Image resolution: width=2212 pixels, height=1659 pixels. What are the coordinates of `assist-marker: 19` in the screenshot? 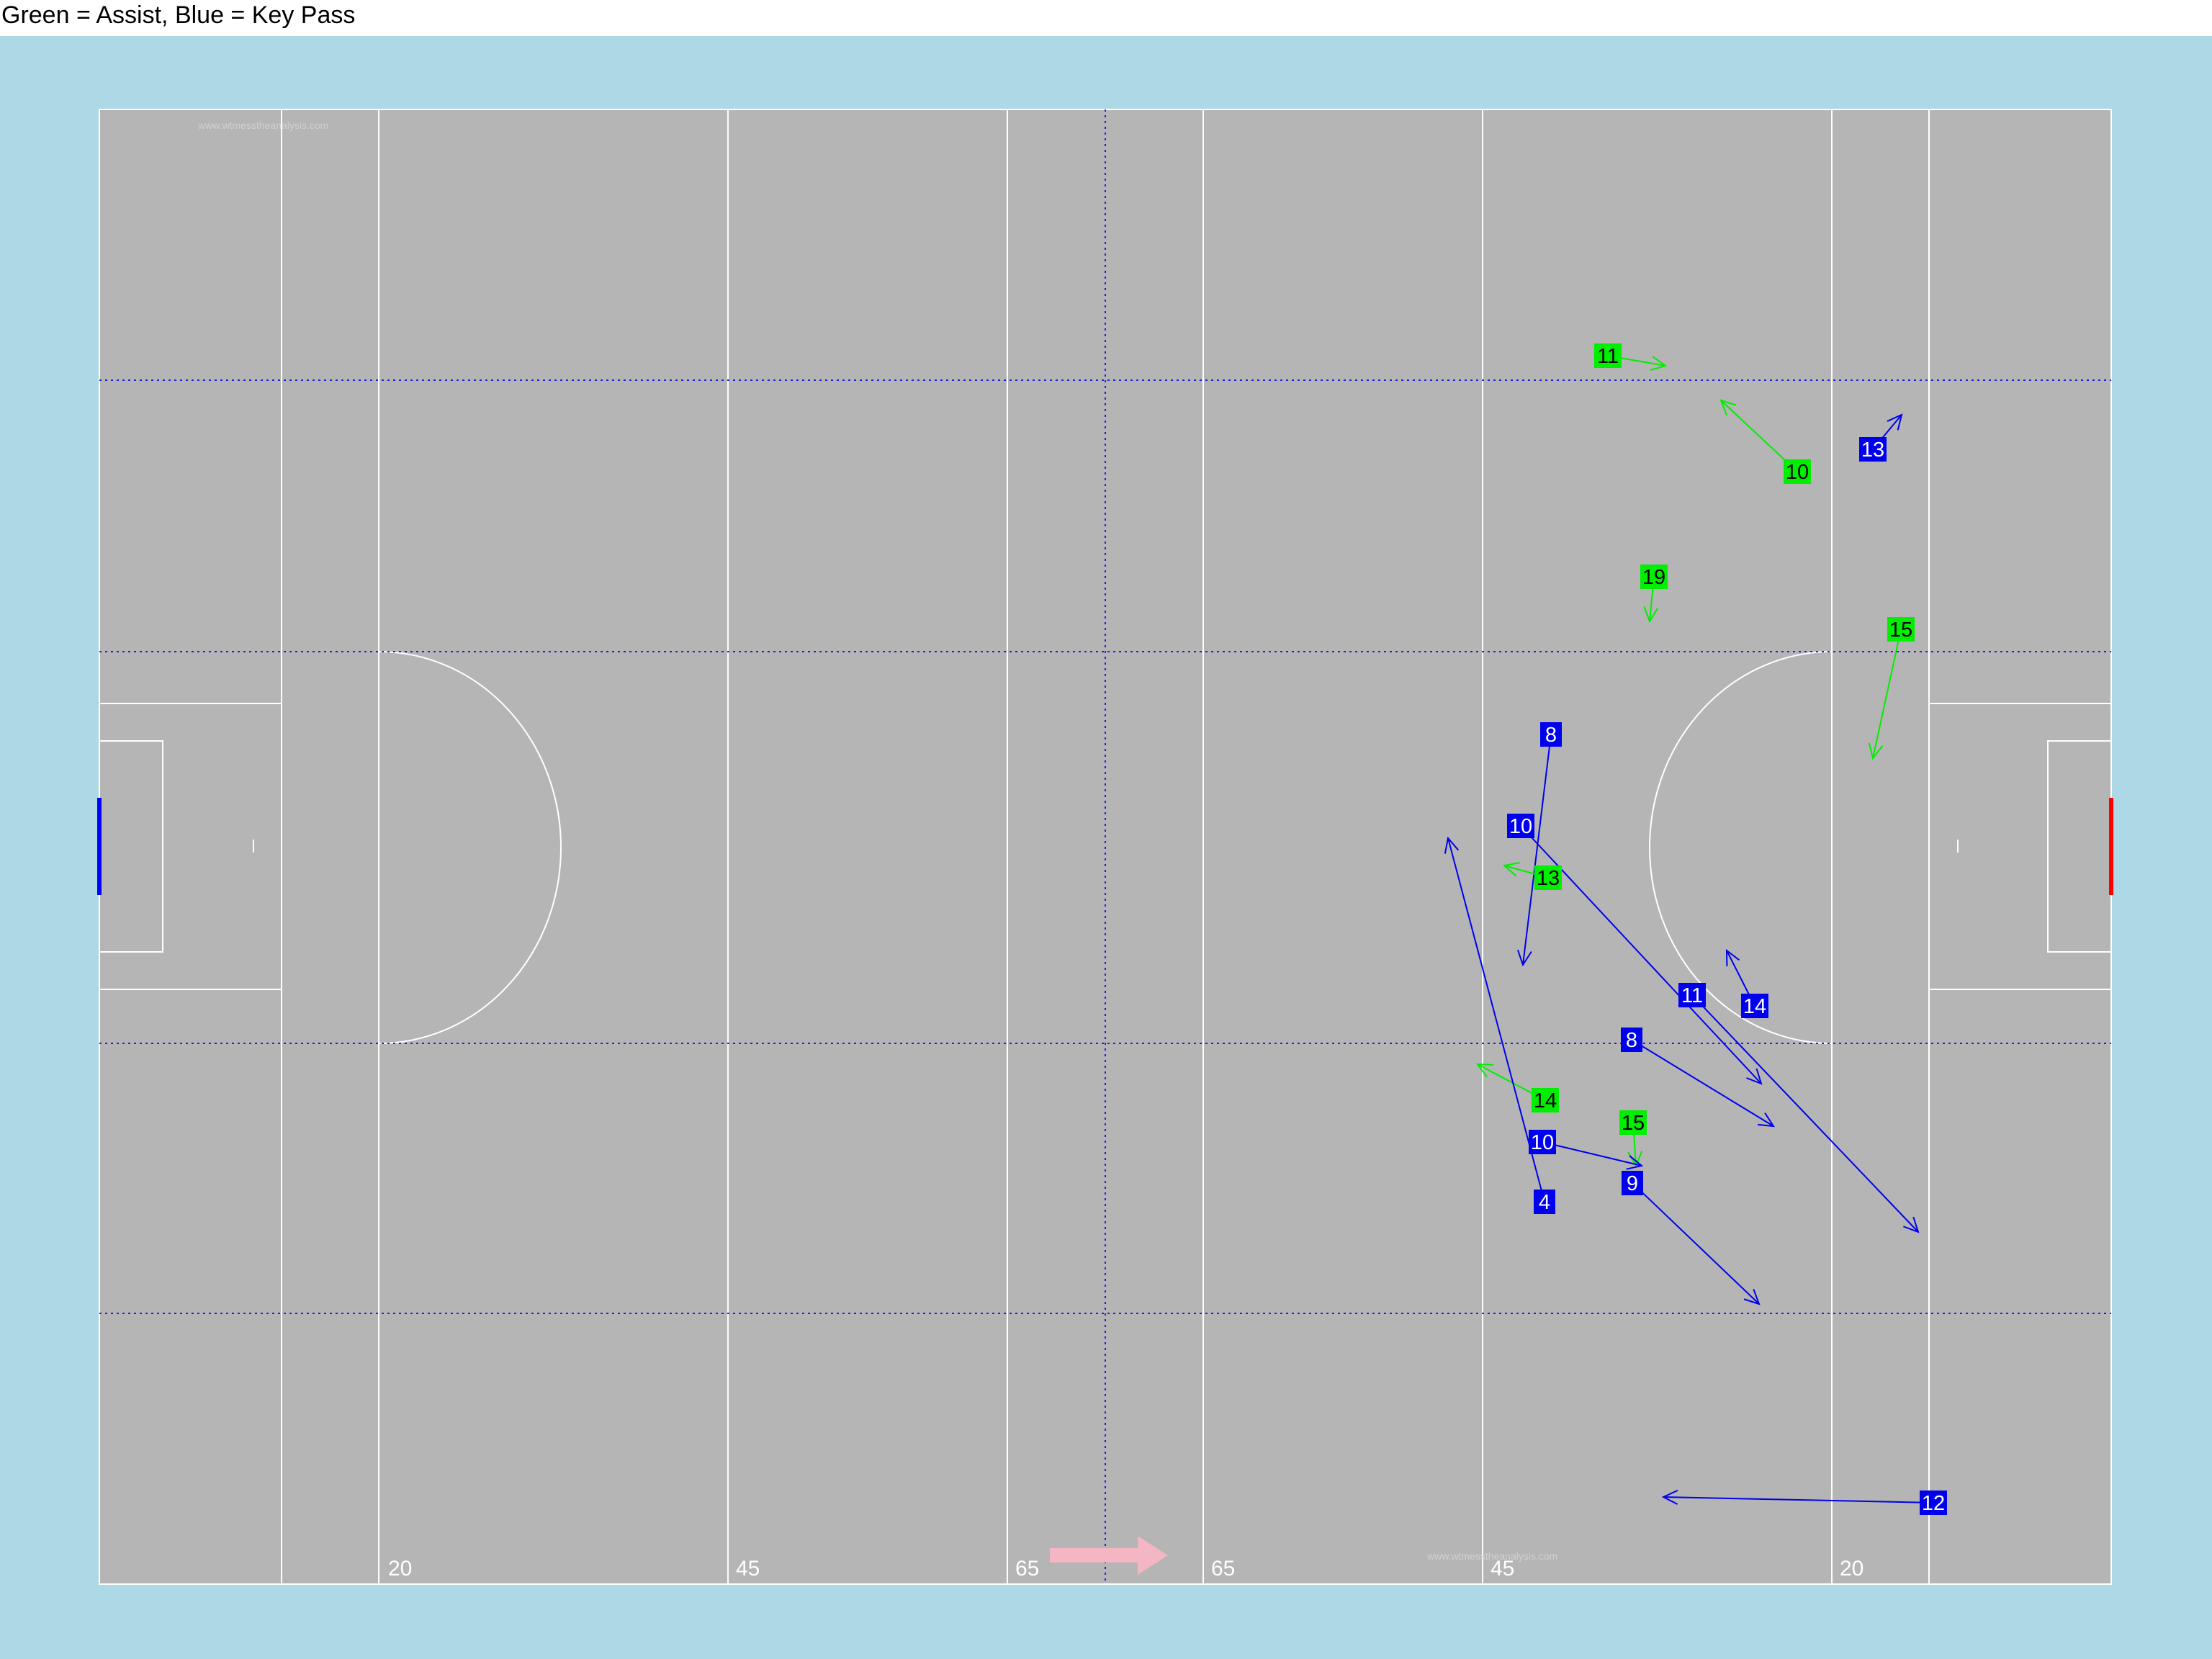 It's located at (1654, 577).